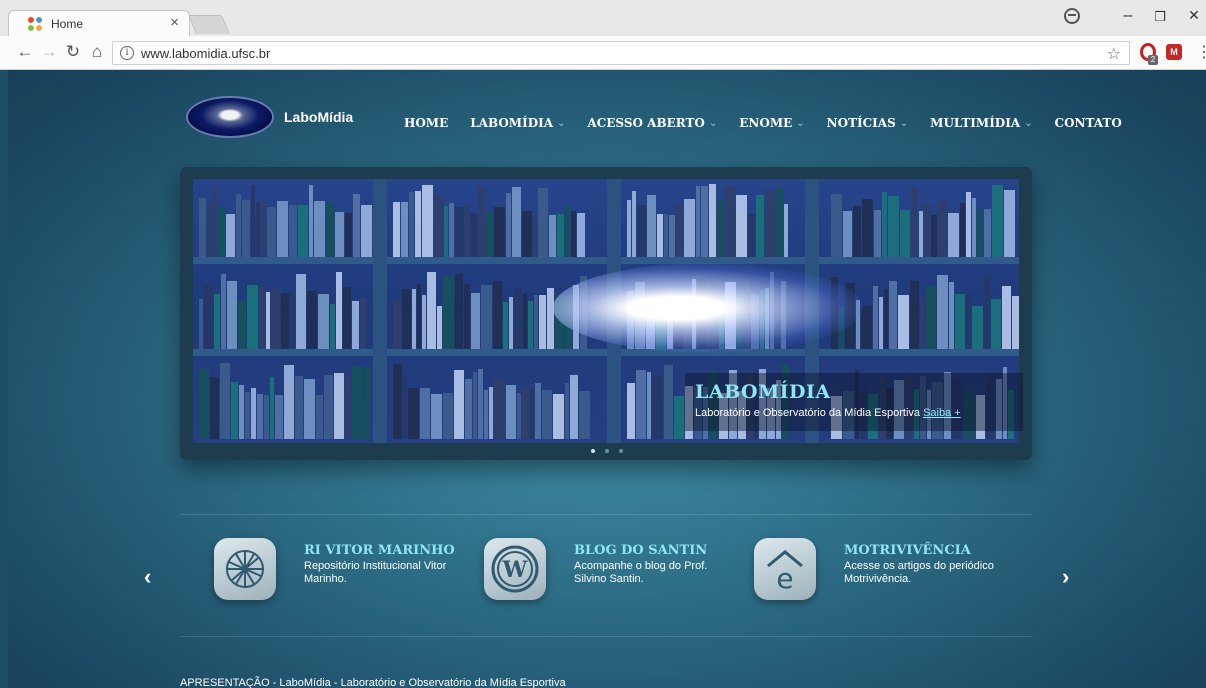 This screenshot has width=1206, height=688. I want to click on menu-item-enome: ENOME ⌄, so click(771, 123).